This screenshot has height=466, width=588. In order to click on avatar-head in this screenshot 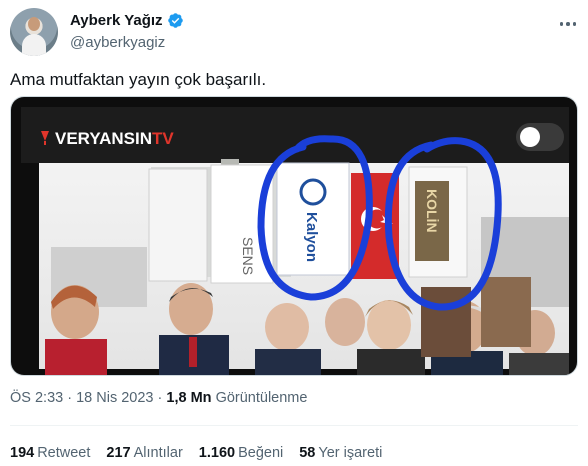, I will do `click(34, 24)`.